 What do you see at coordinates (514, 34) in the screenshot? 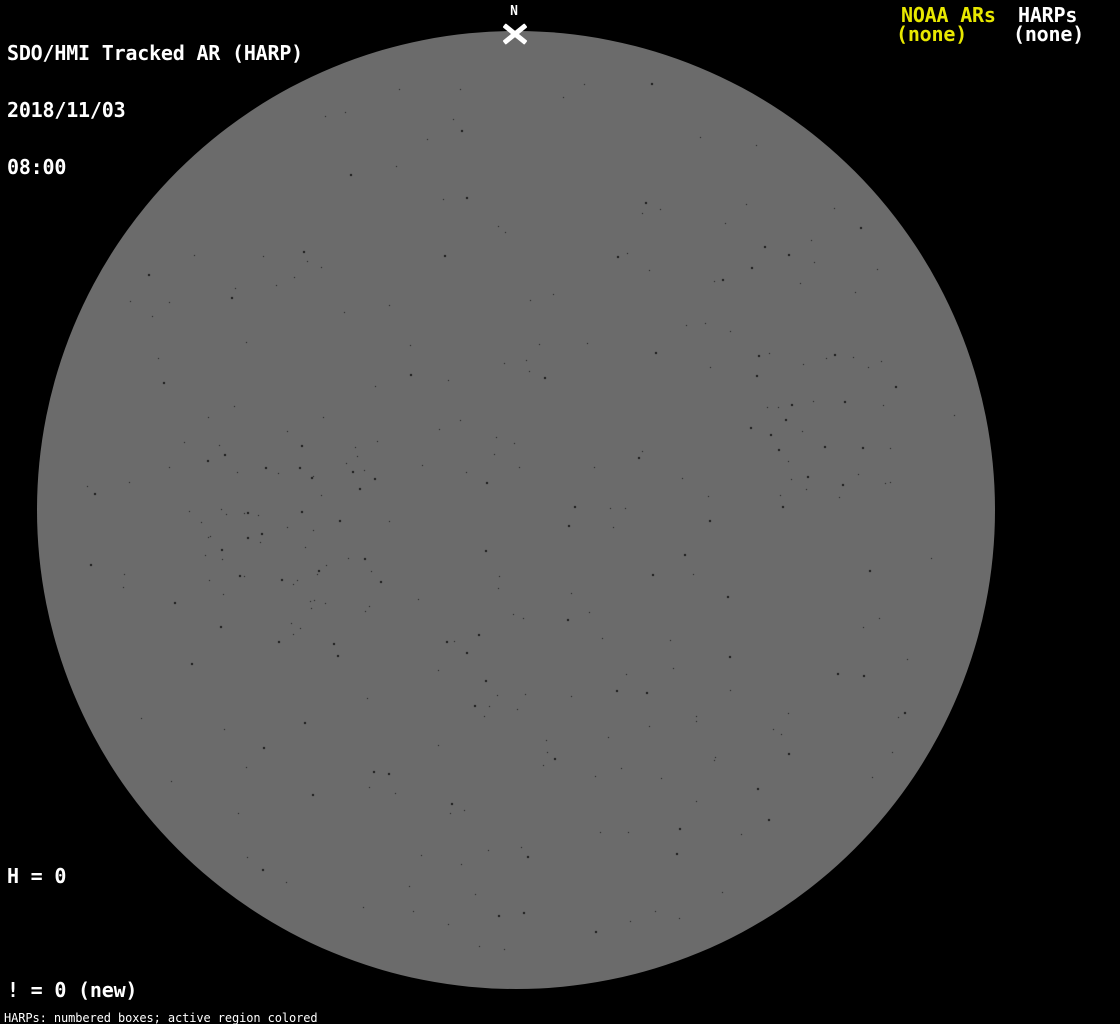
I see `north-cross-marker-icon` at bounding box center [514, 34].